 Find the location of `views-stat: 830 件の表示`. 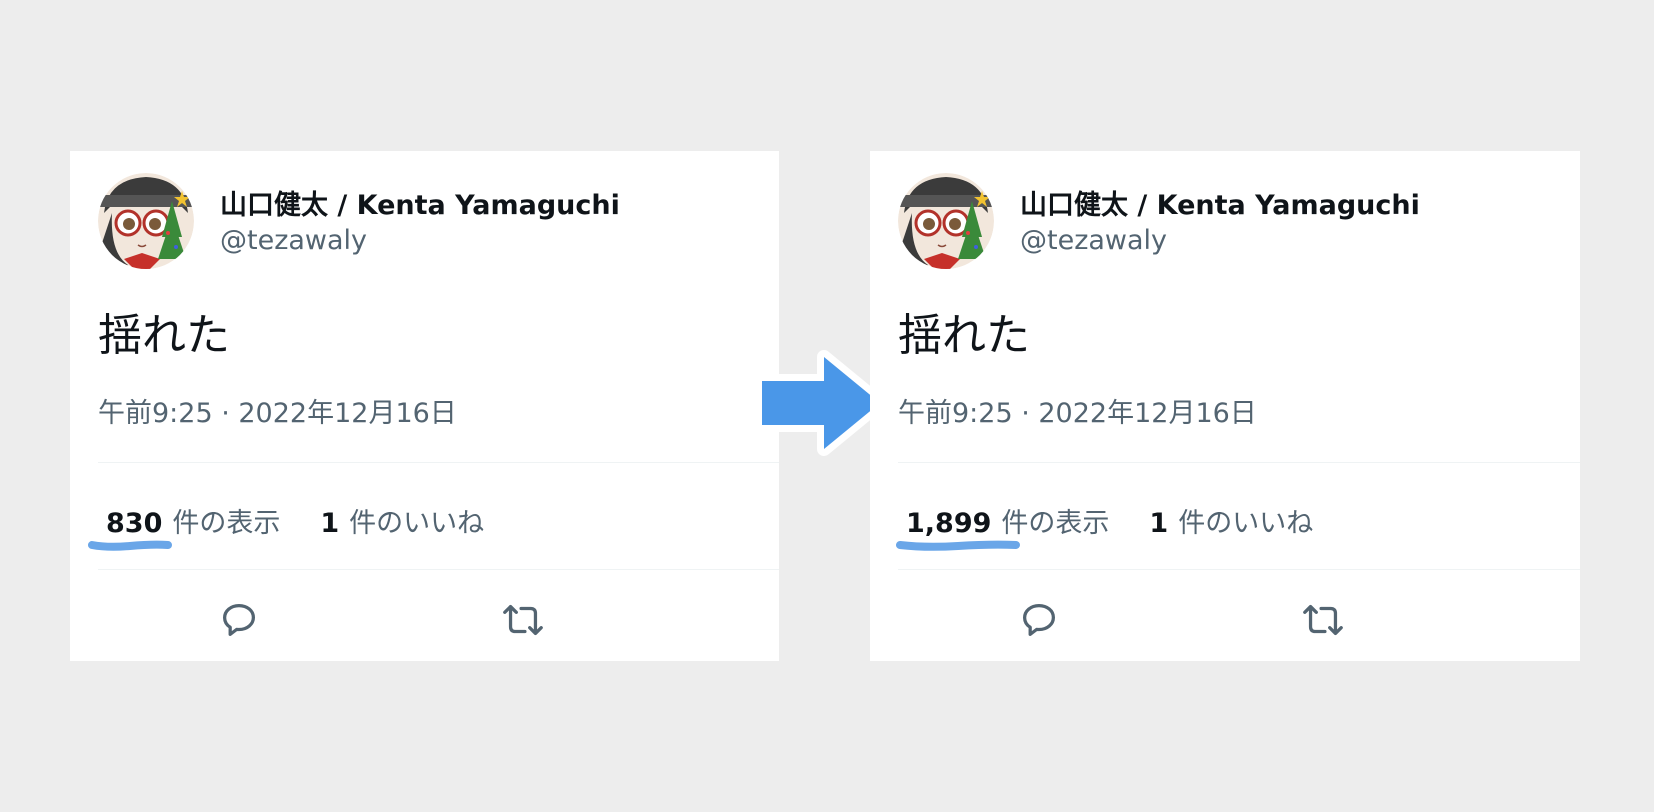

views-stat: 830 件の表示 is located at coordinates (193, 520).